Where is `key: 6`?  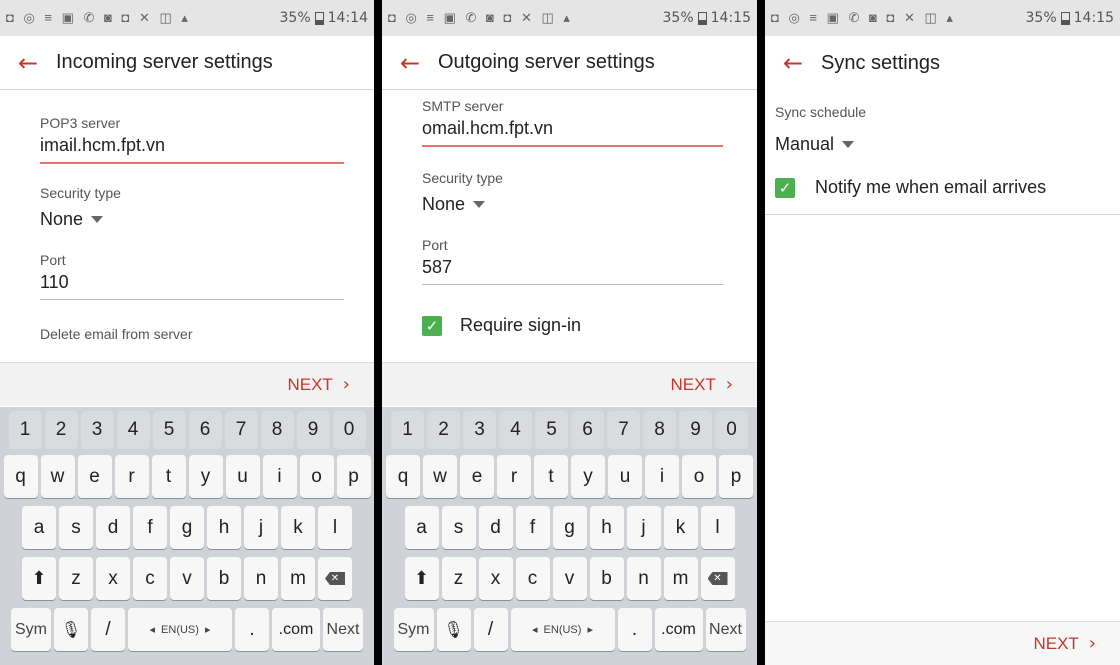 key: 6 is located at coordinates (205, 430).